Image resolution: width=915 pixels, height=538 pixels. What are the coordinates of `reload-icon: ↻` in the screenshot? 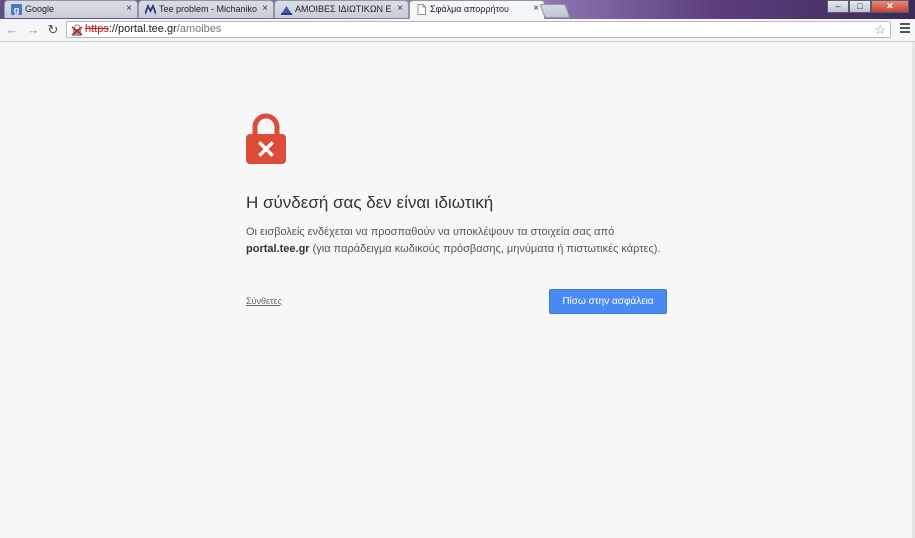 It's located at (53, 30).